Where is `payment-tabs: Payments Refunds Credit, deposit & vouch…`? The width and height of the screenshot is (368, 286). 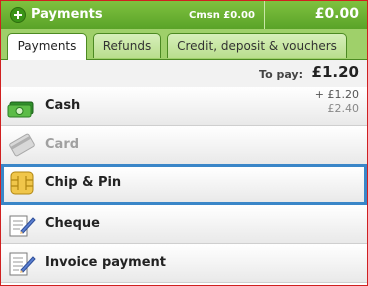 payment-tabs: Payments Refunds Credit, deposit & vouch… is located at coordinates (184, 44).